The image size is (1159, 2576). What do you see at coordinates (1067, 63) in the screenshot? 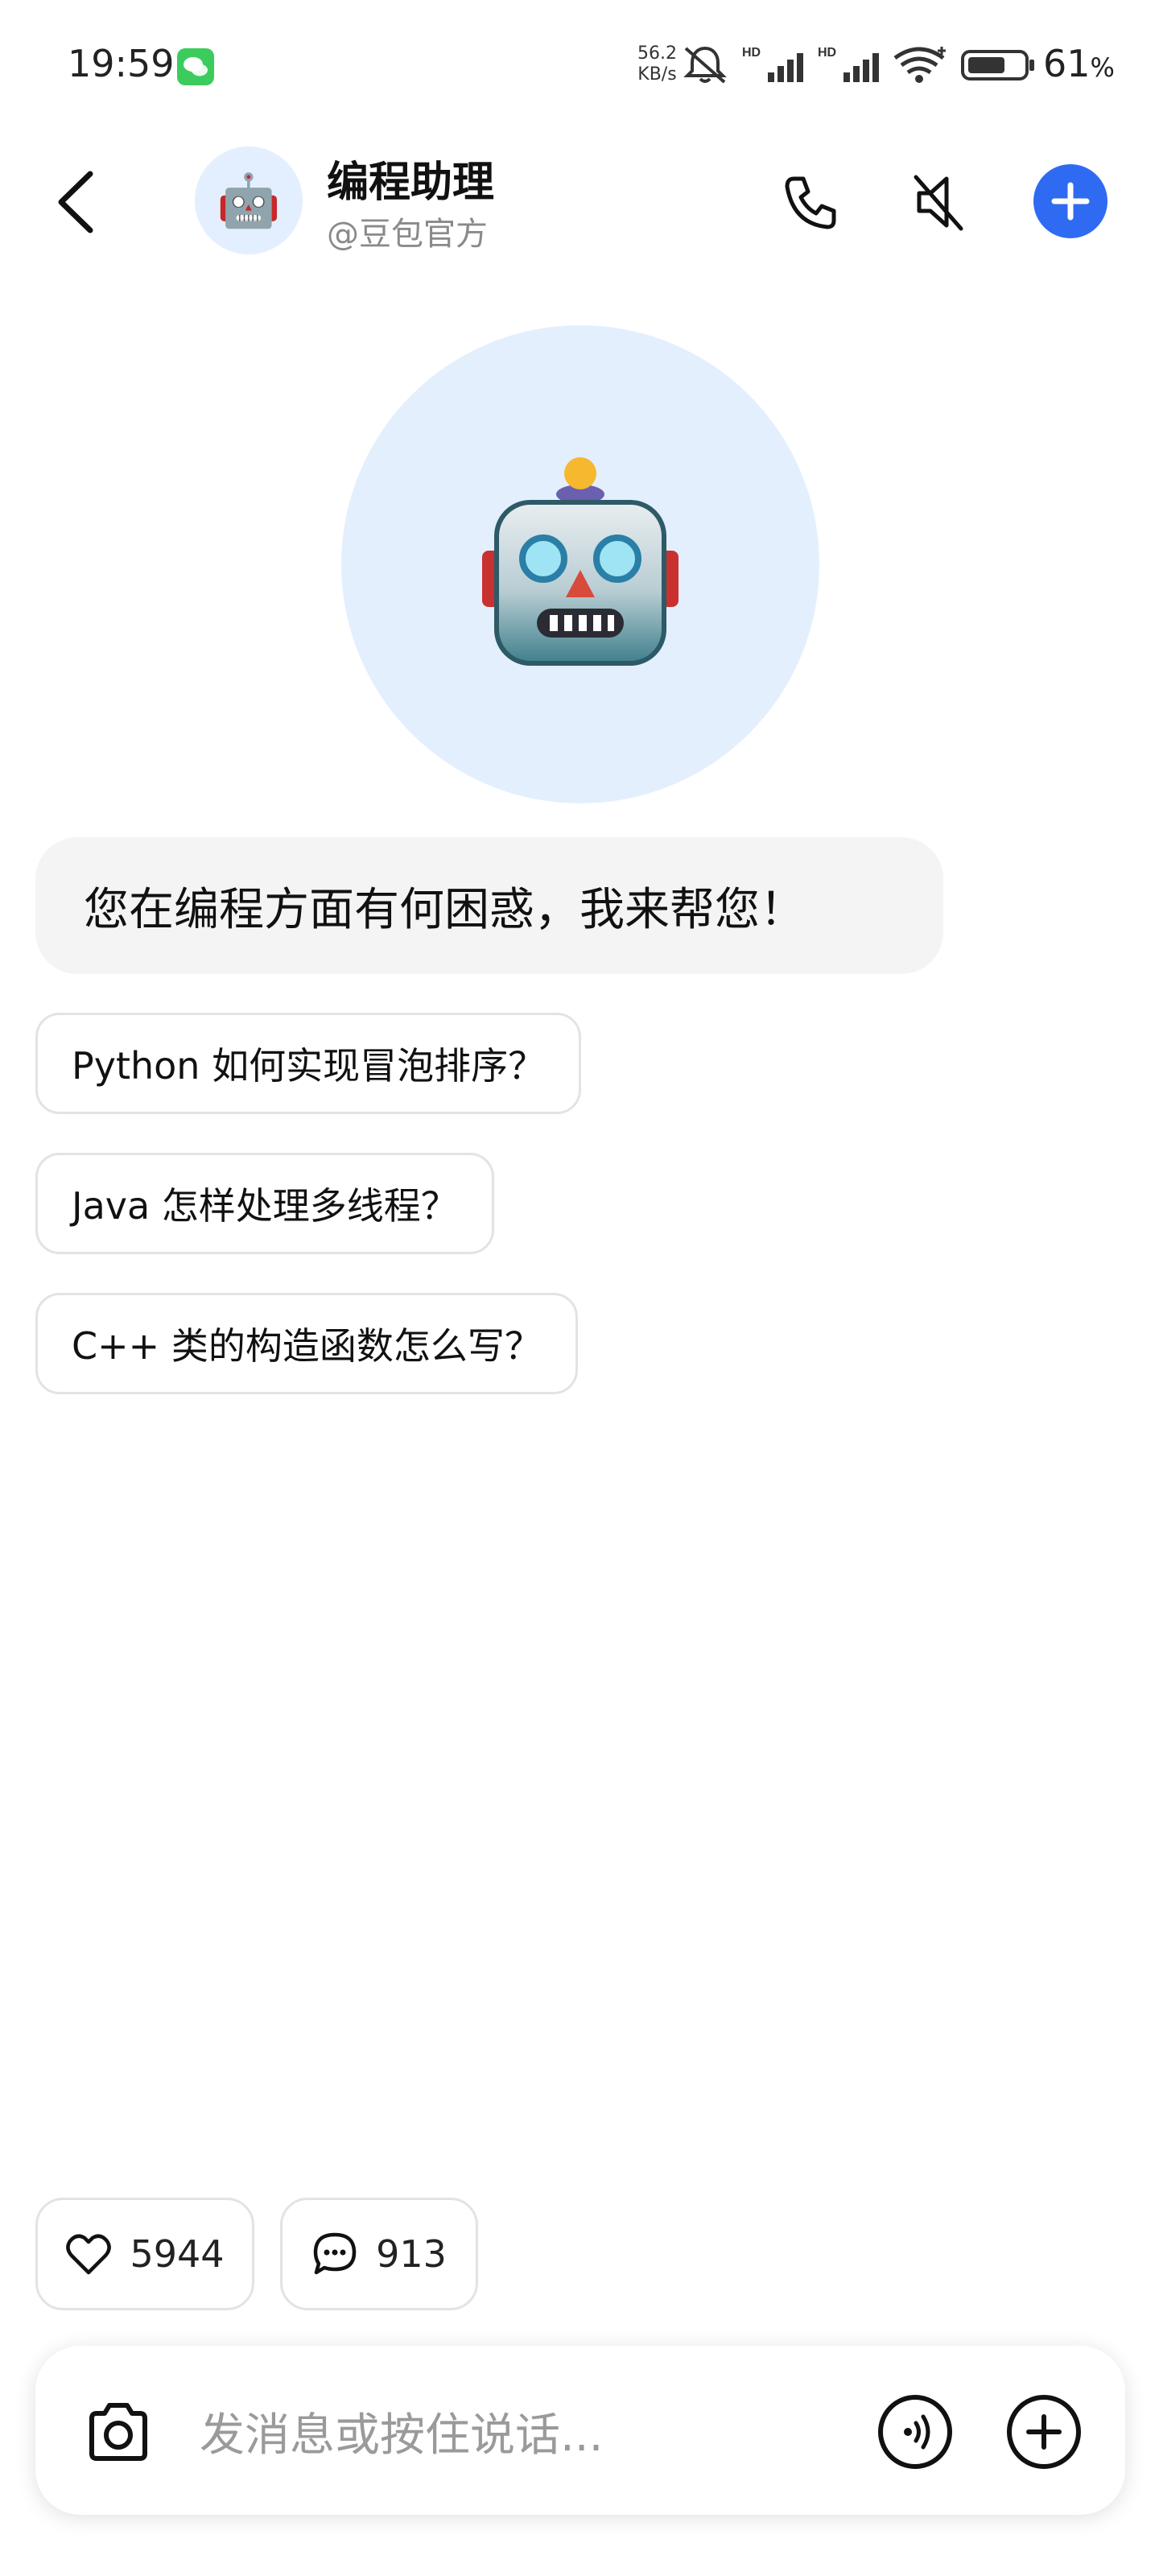
I see `battery-value: 61` at bounding box center [1067, 63].